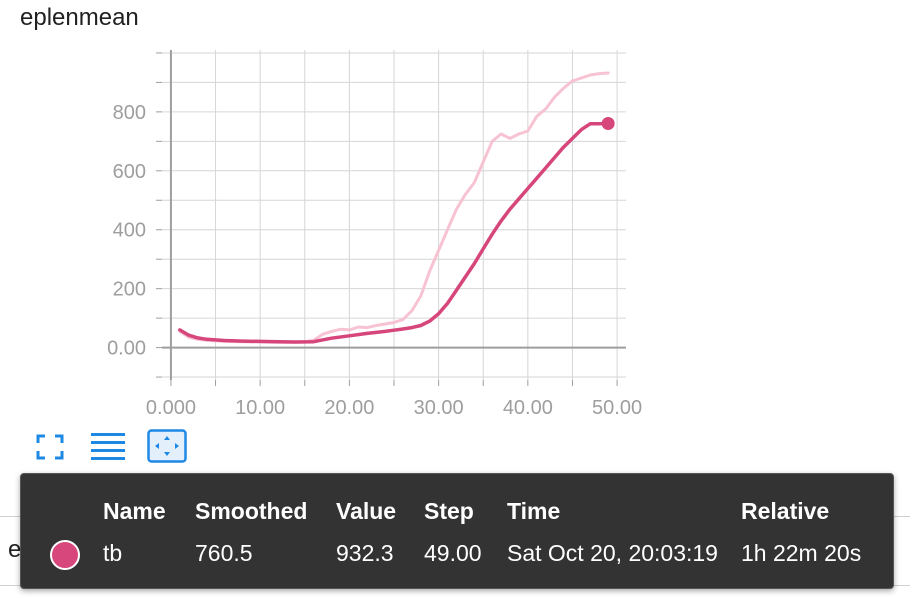  I want to click on tooltip-header-name: Name, so click(134, 511).